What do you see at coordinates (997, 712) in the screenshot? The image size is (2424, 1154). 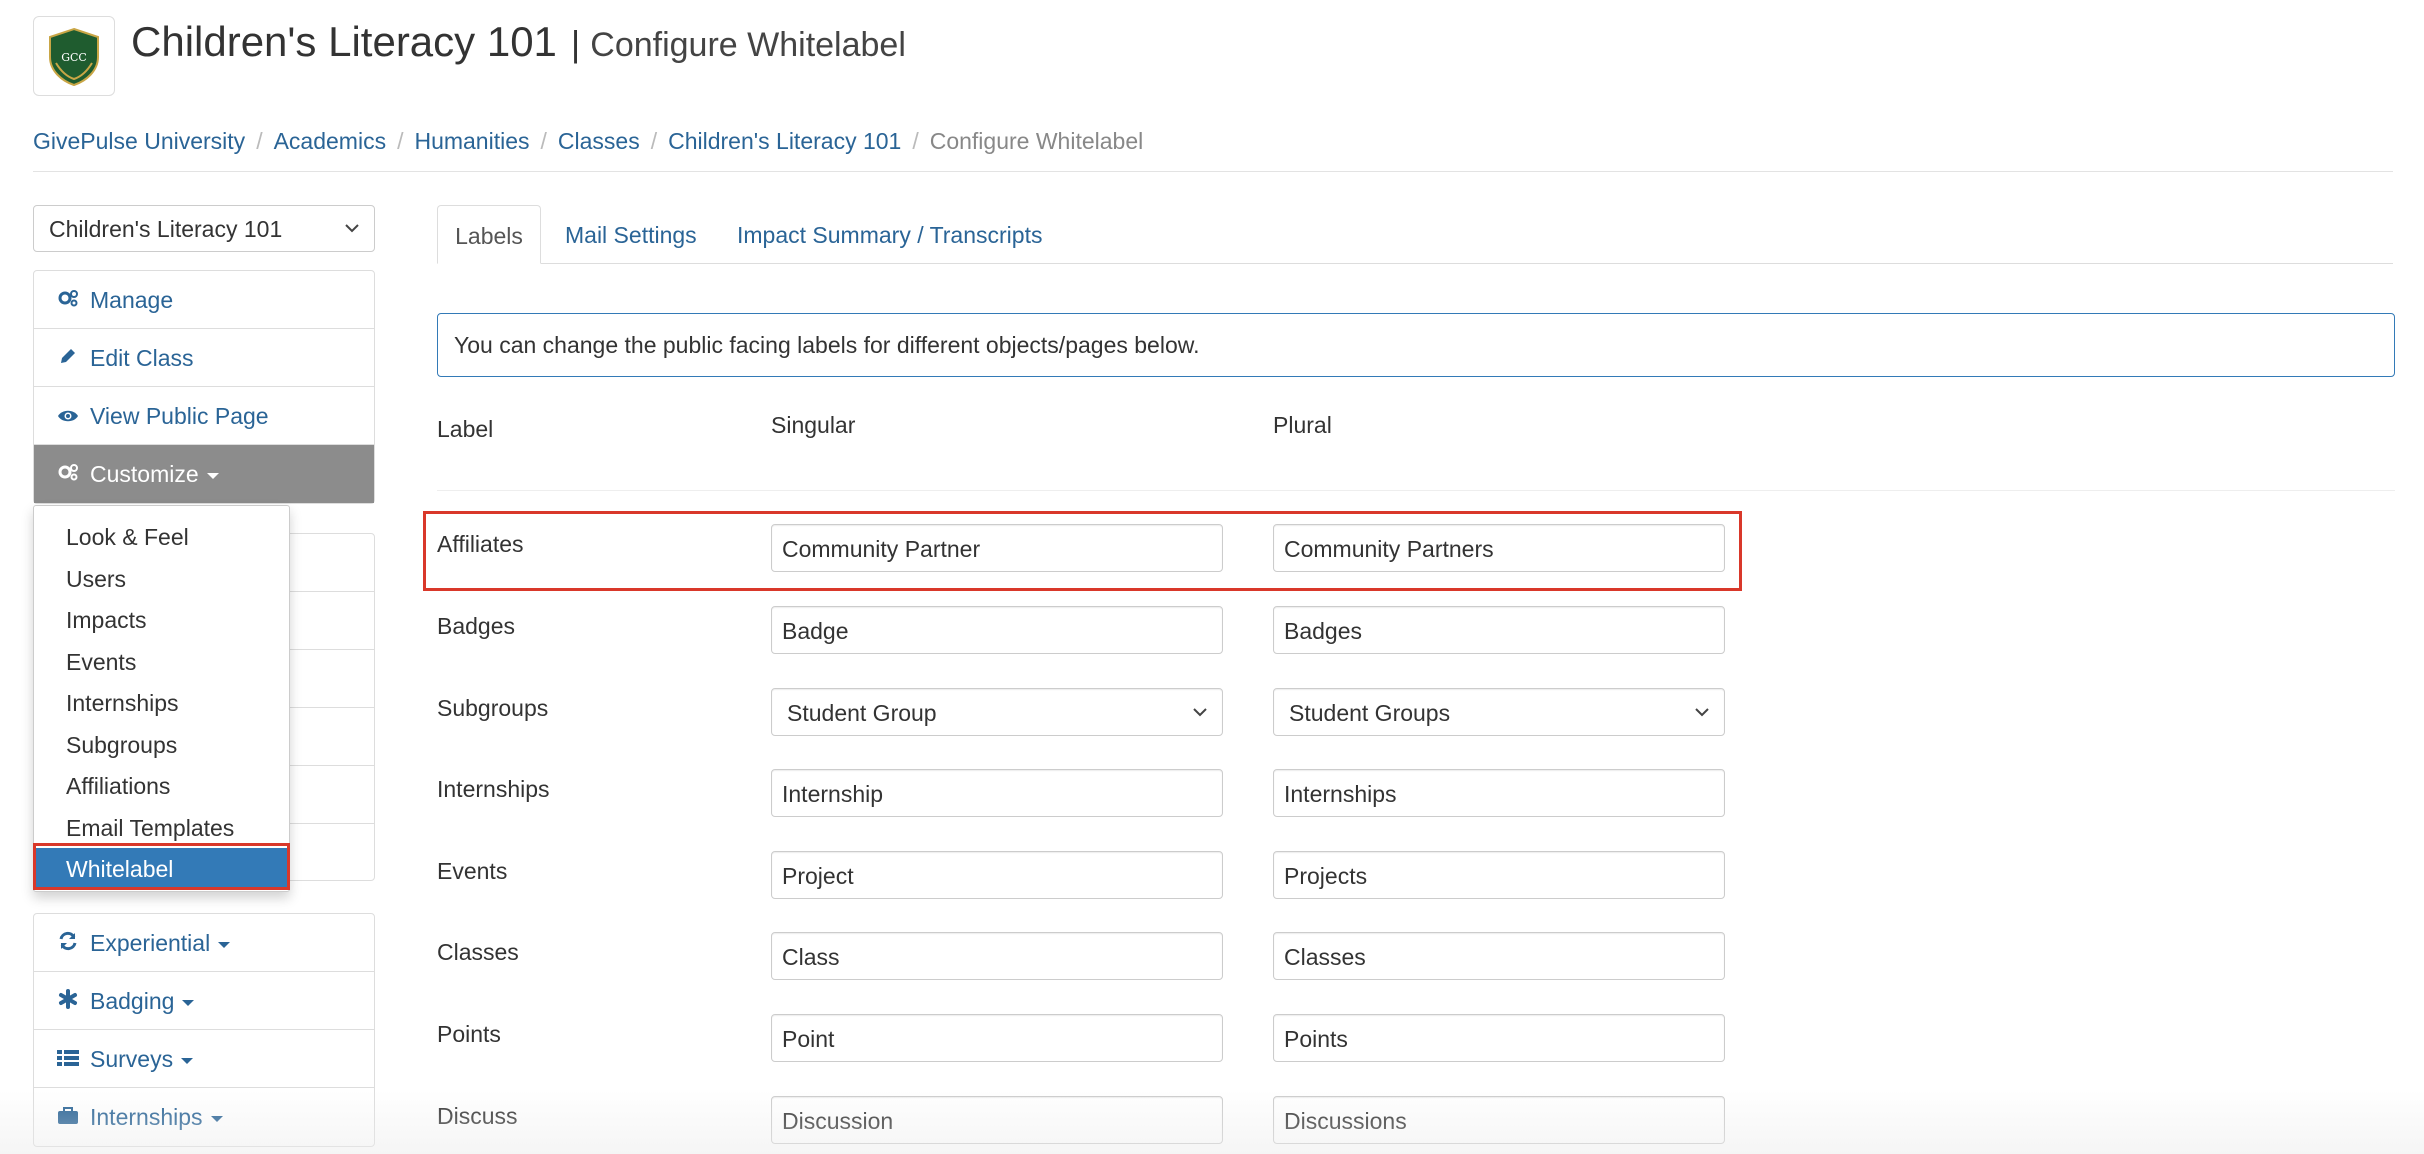 I see `singular-select-subgroups: Student Group` at bounding box center [997, 712].